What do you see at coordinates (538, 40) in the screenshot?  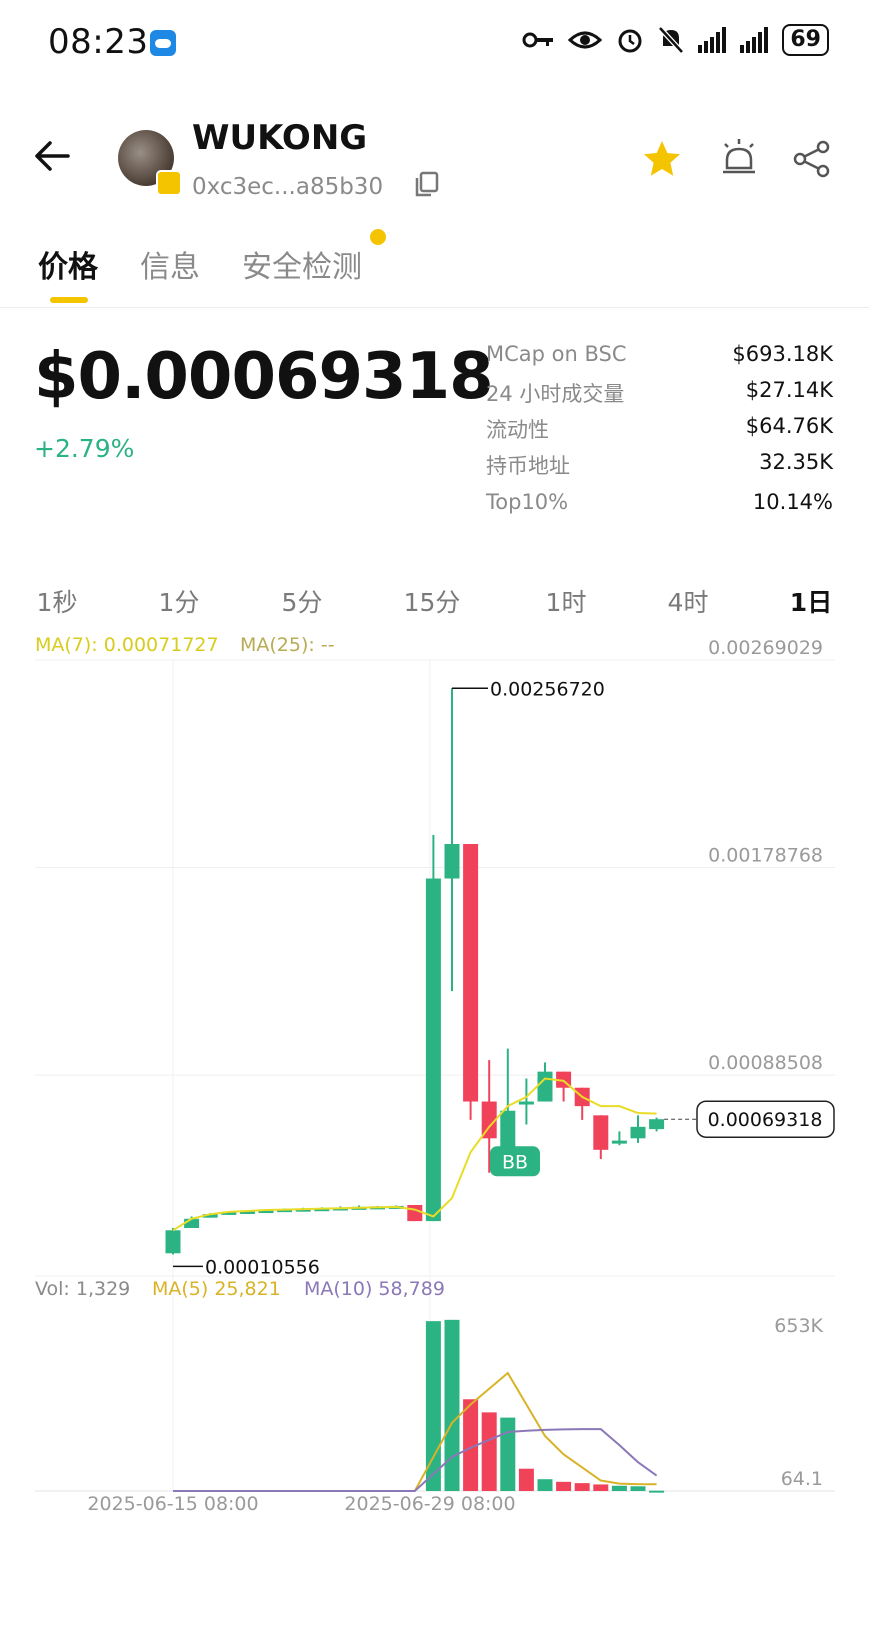 I see `key-icon` at bounding box center [538, 40].